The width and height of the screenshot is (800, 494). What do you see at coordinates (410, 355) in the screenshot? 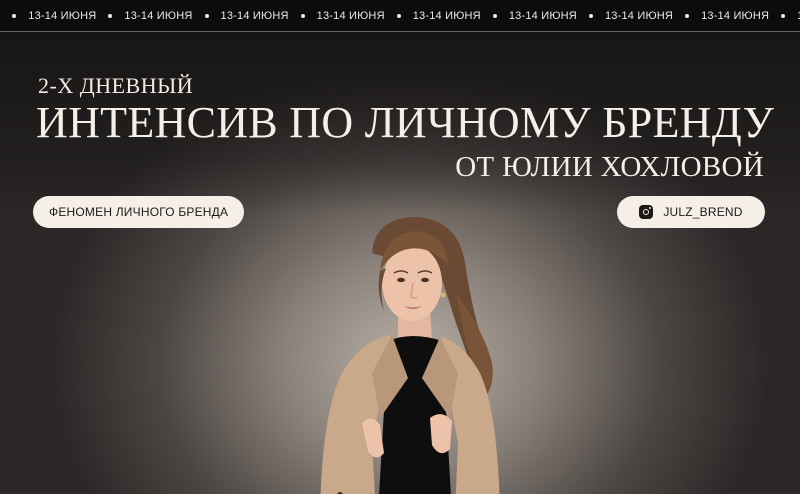
I see `speaker-portrait` at bounding box center [410, 355].